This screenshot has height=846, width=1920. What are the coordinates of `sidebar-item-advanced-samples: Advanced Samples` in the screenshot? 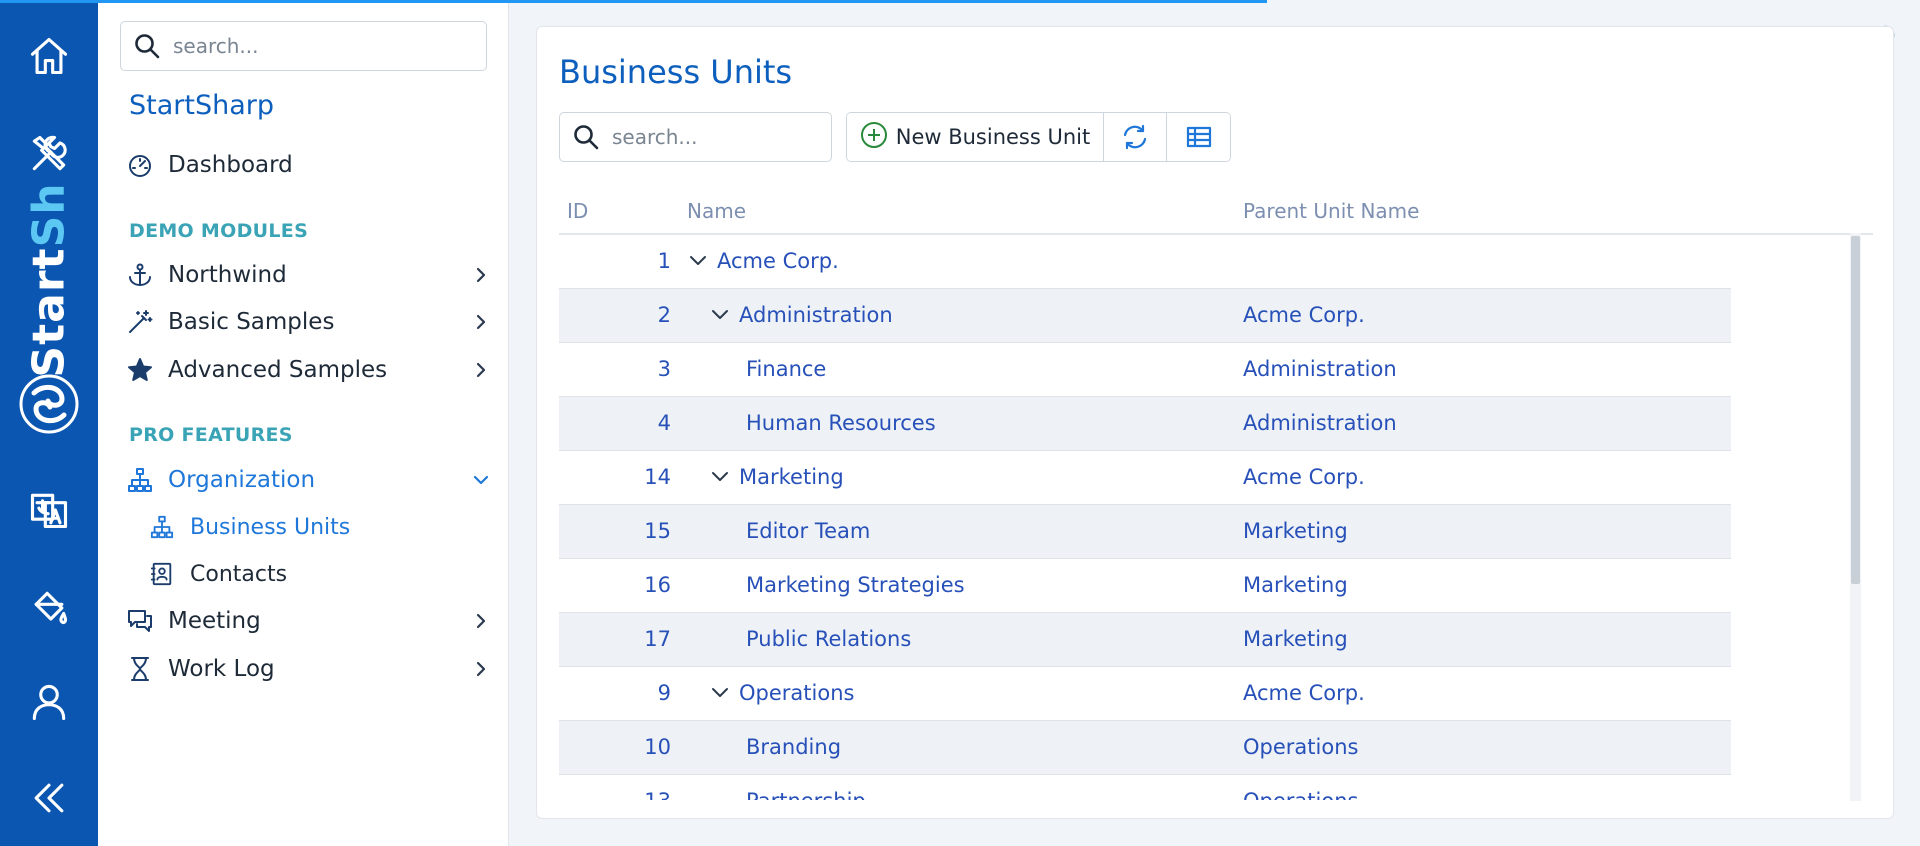 It's located at (308, 370).